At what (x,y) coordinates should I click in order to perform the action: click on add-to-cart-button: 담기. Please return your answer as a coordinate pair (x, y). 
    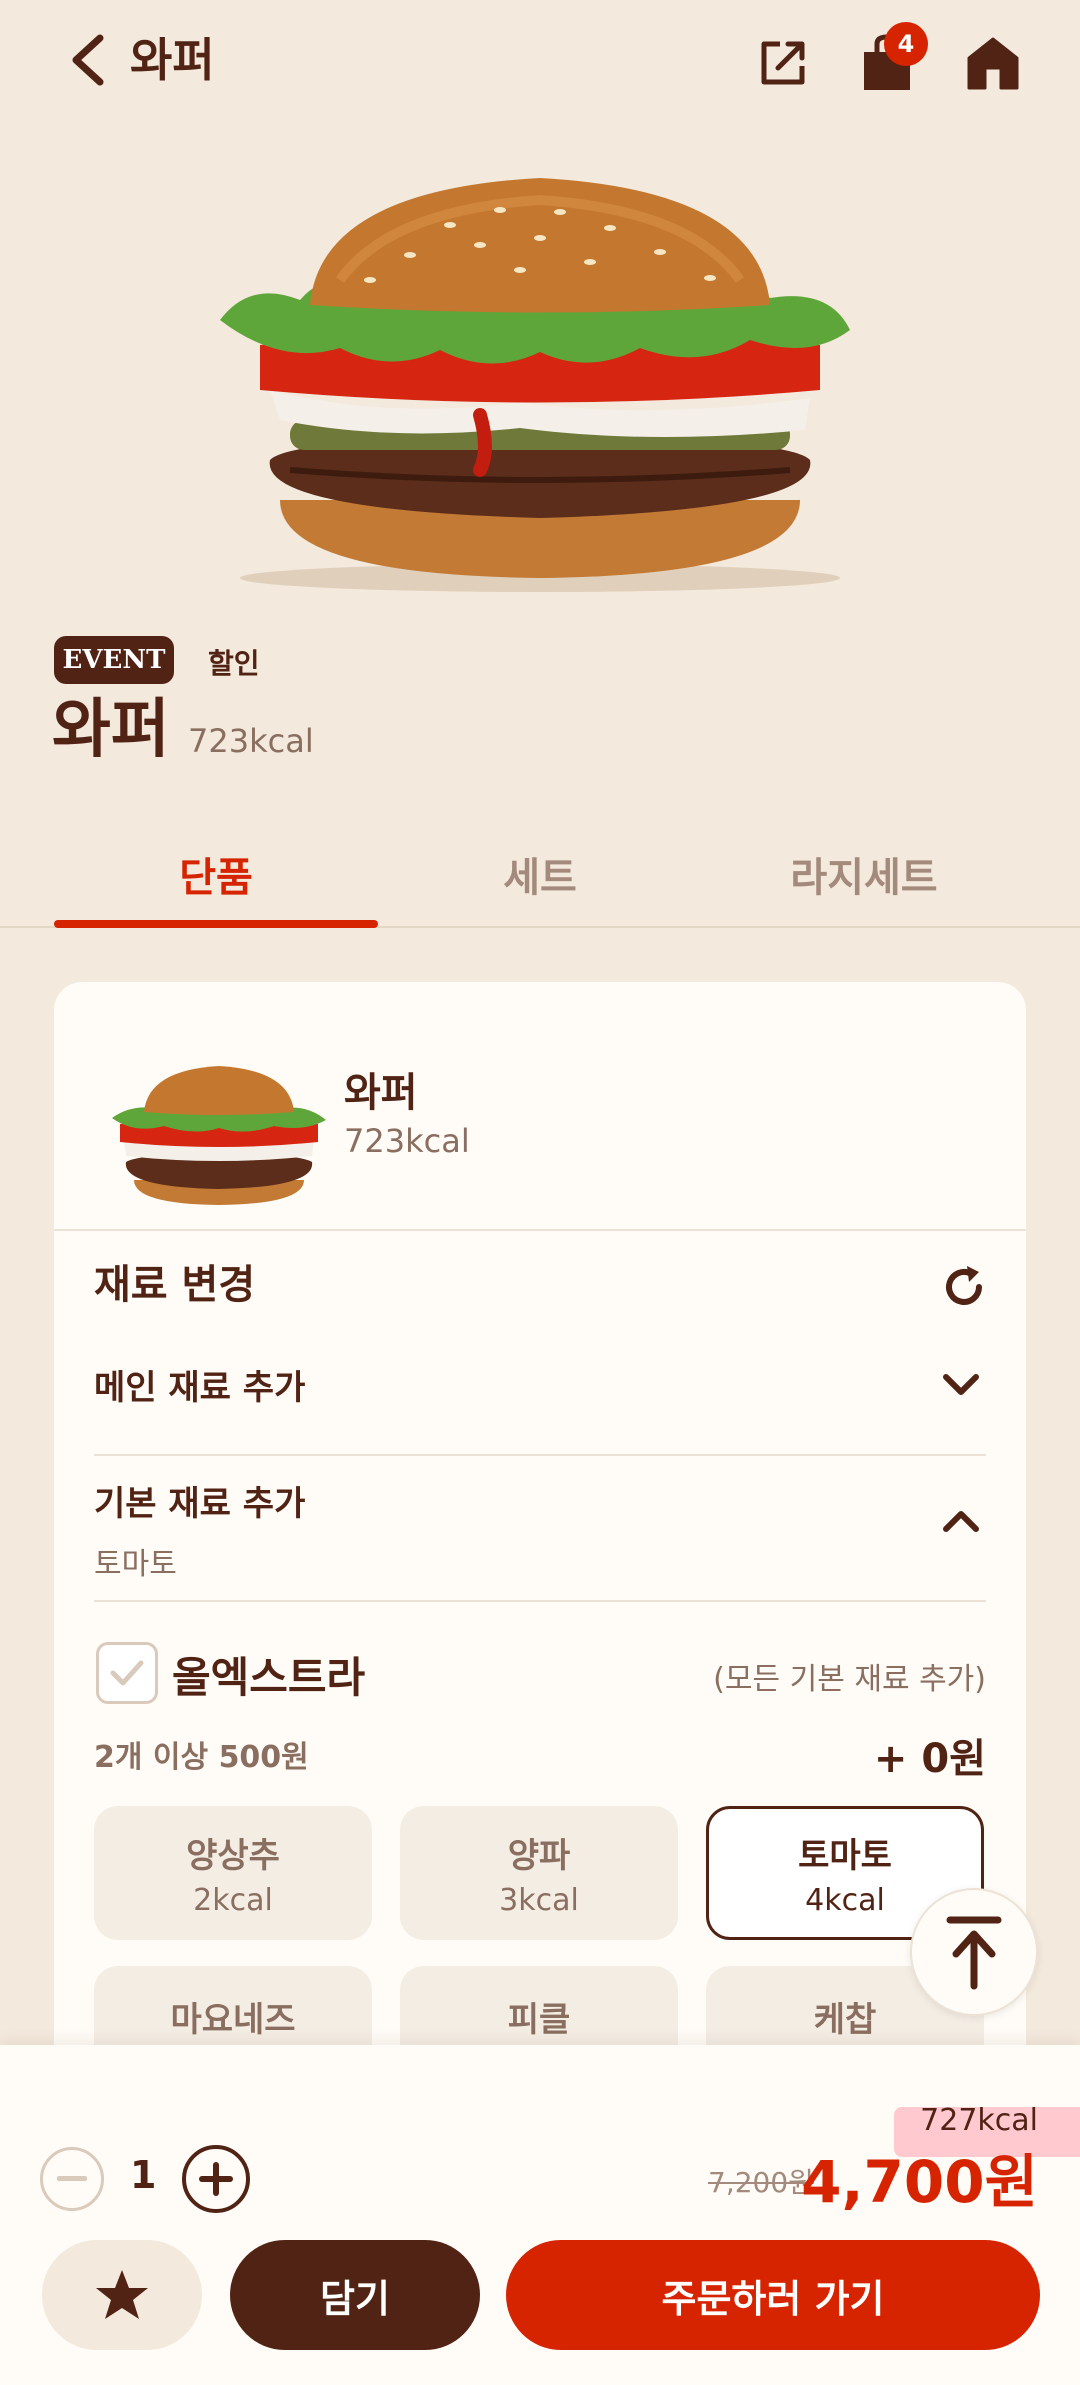
    Looking at the image, I should click on (355, 2295).